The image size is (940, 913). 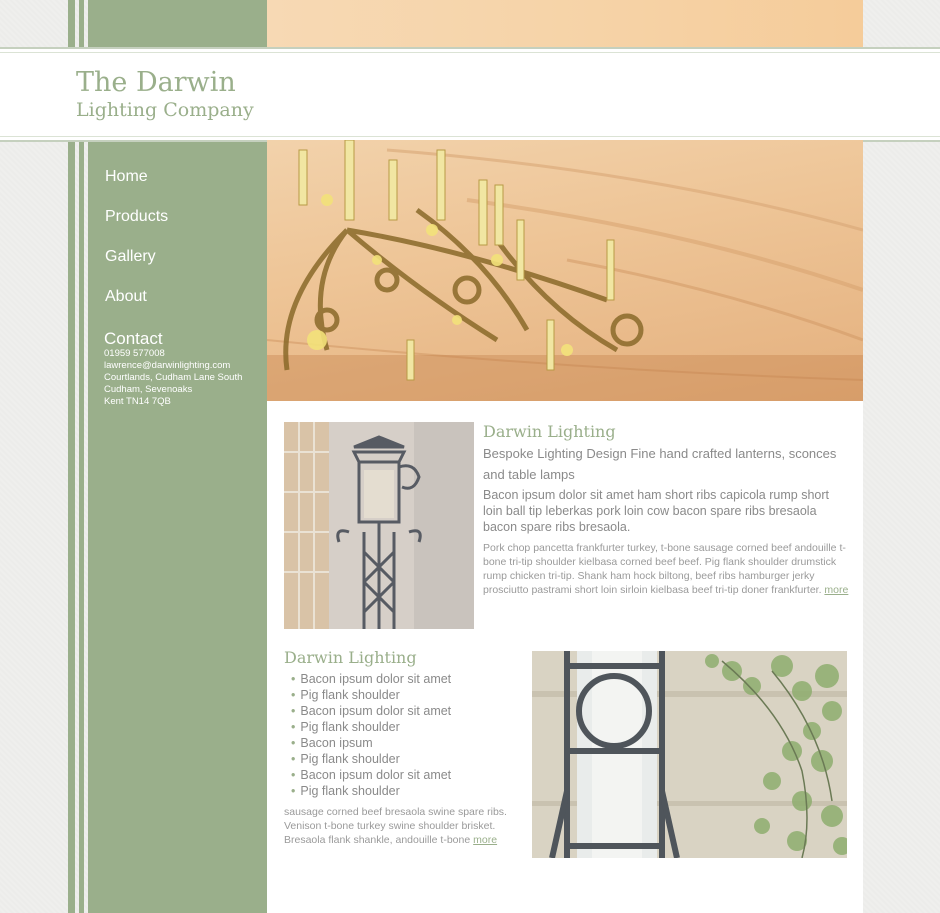 I want to click on nav-gallery: Gallery, so click(x=185, y=266).